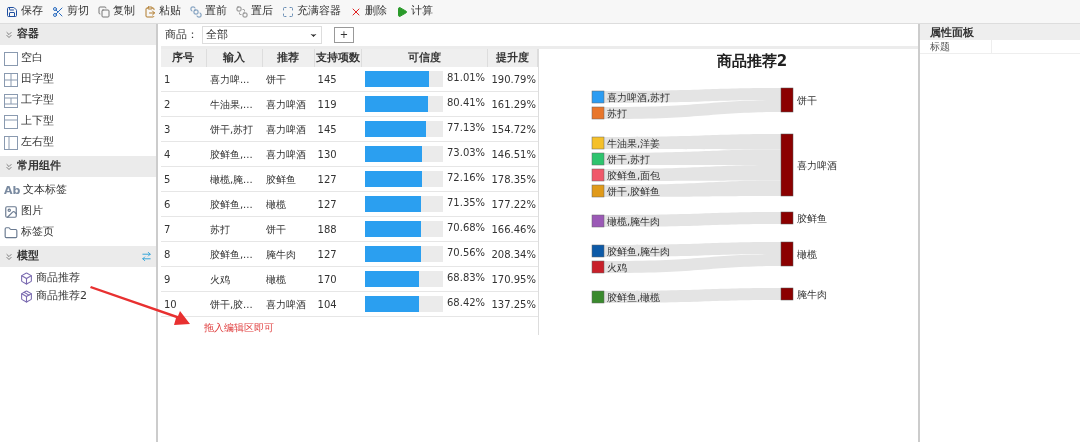  Describe the element at coordinates (181, 34) in the screenshot. I see `filter-label: 商品：` at that location.